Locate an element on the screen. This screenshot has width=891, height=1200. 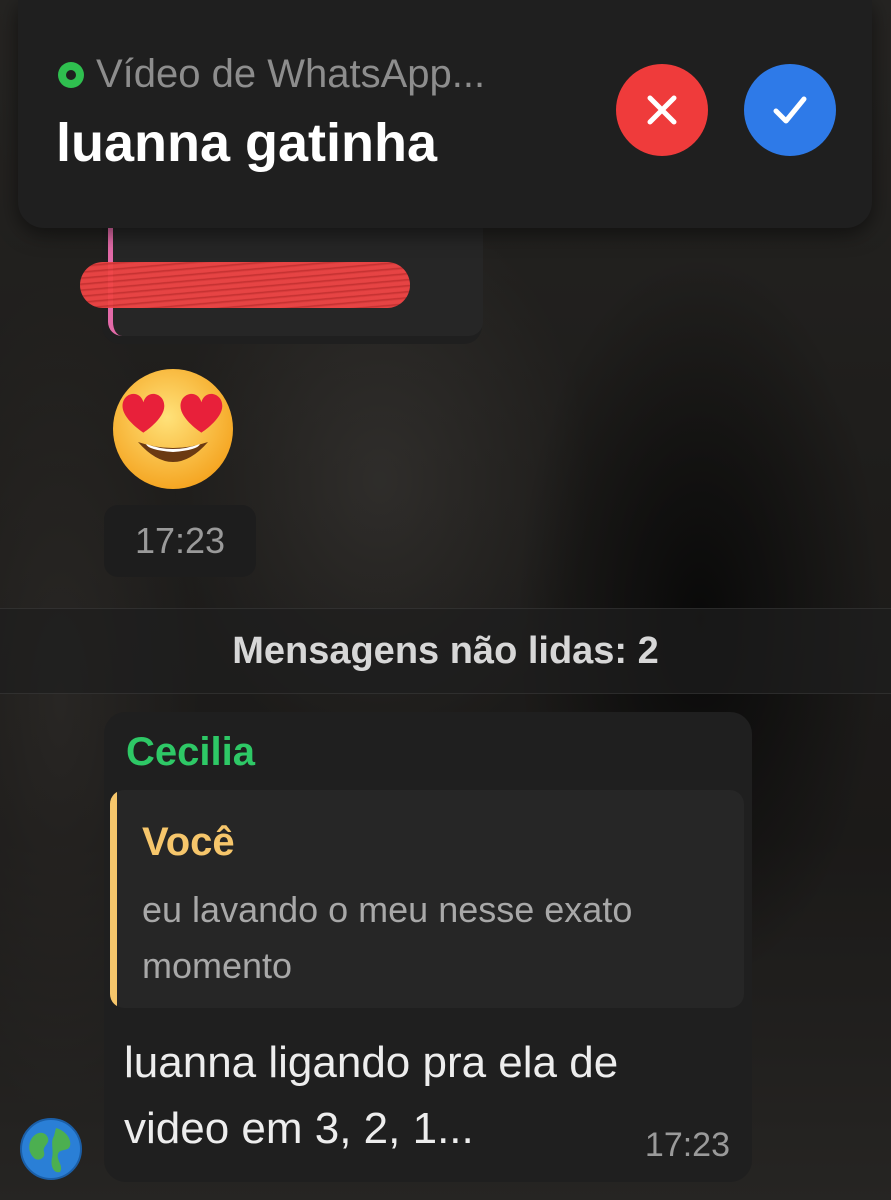
timestamp-label: 17:23 is located at coordinates (180, 540).